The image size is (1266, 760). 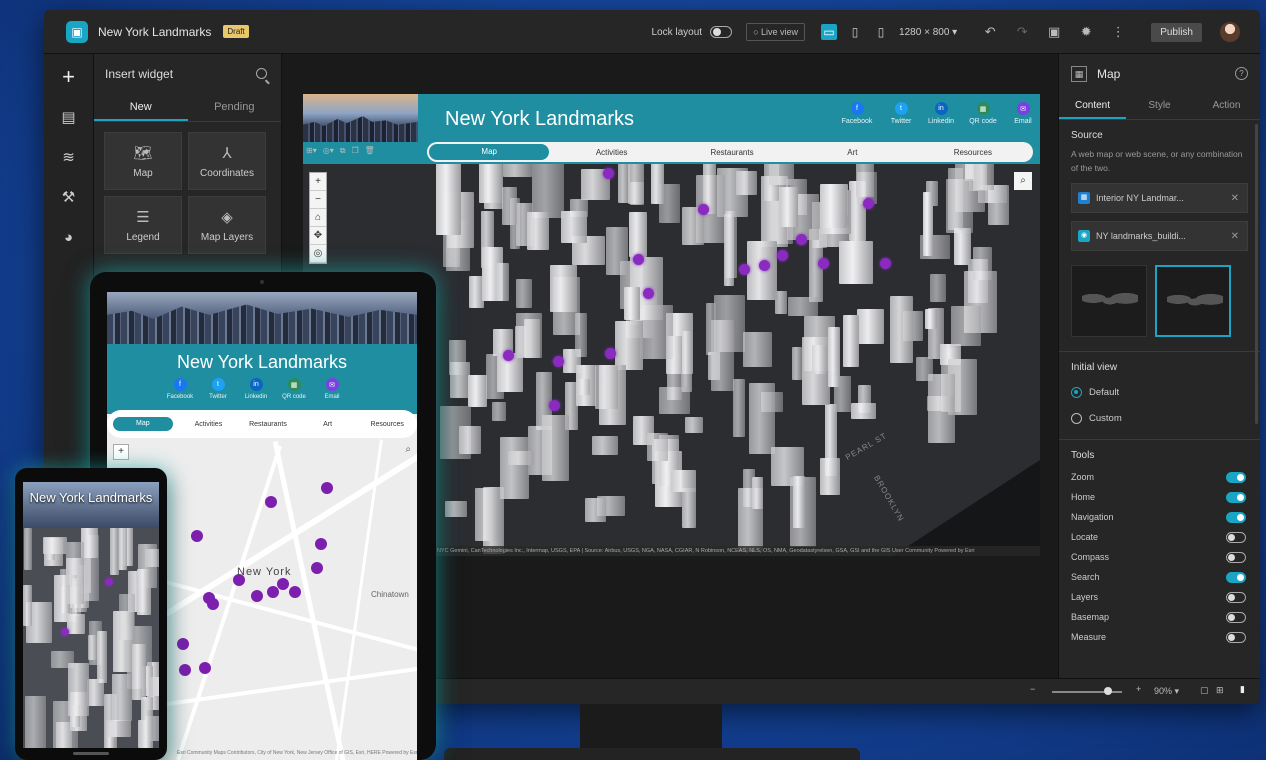 I want to click on page-icon: ▤, so click(x=69, y=117).